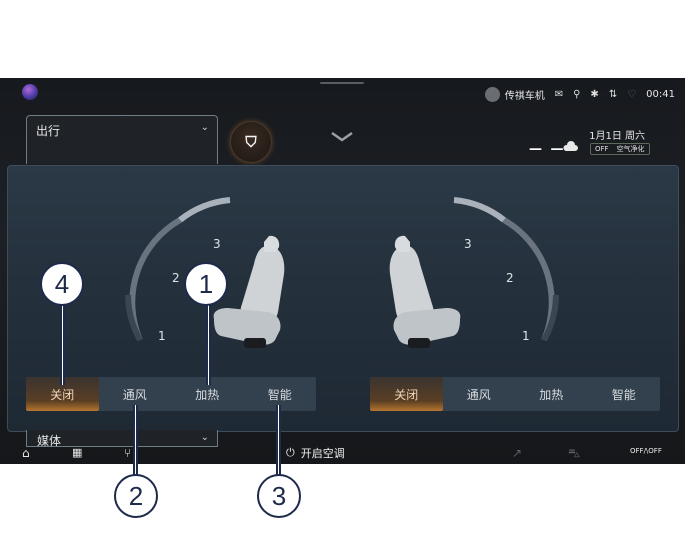 The image size is (685, 543). I want to click on date-label: 1月1日 周六, so click(617, 136).